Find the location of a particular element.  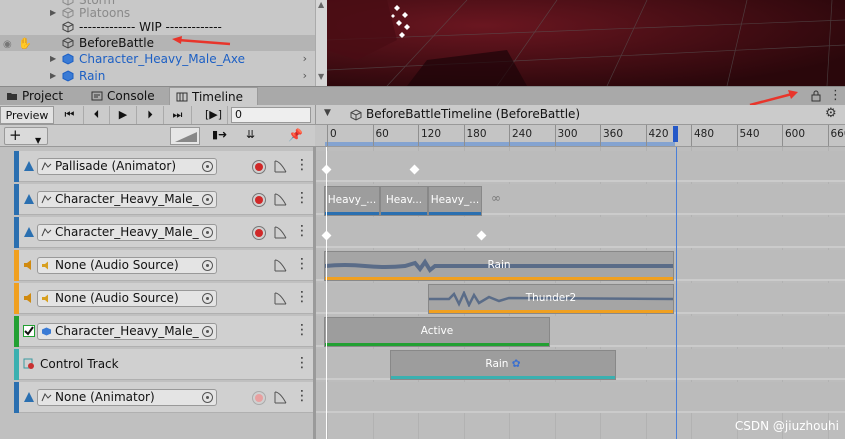

lane-animator-none is located at coordinates (580, 397).